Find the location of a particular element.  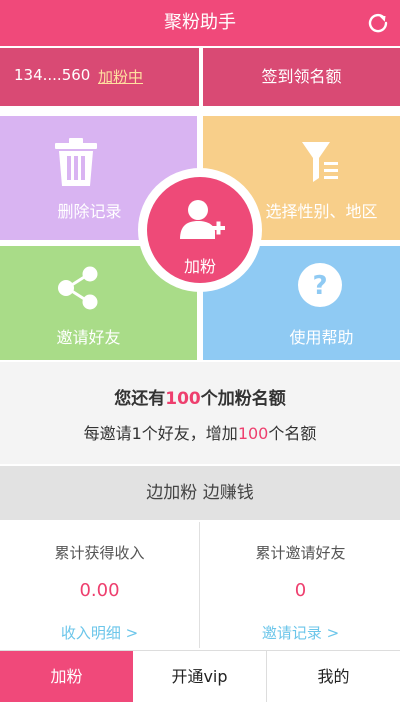

bottom-tab-bar: 加粉 开通vip 我的 is located at coordinates (200, 676).